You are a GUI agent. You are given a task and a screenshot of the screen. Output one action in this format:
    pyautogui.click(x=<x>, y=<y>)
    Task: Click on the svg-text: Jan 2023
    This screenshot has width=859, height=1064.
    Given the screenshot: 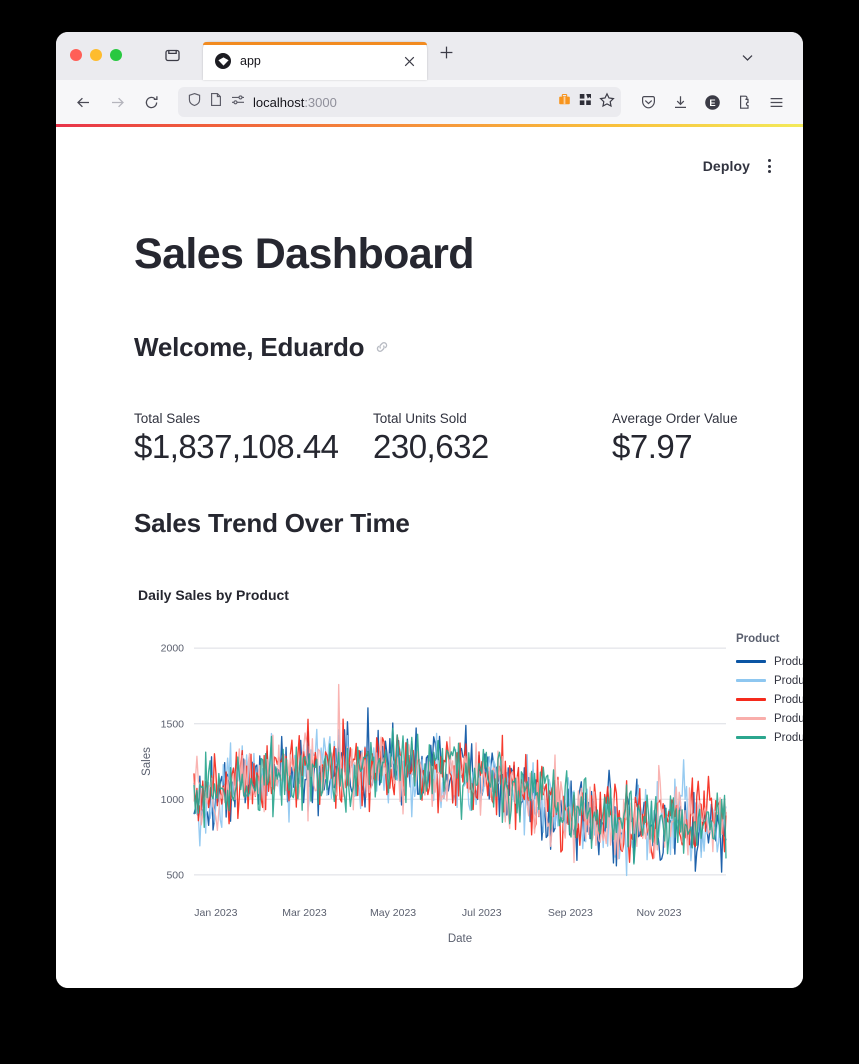 What is the action you would take?
    pyautogui.click(x=215, y=913)
    